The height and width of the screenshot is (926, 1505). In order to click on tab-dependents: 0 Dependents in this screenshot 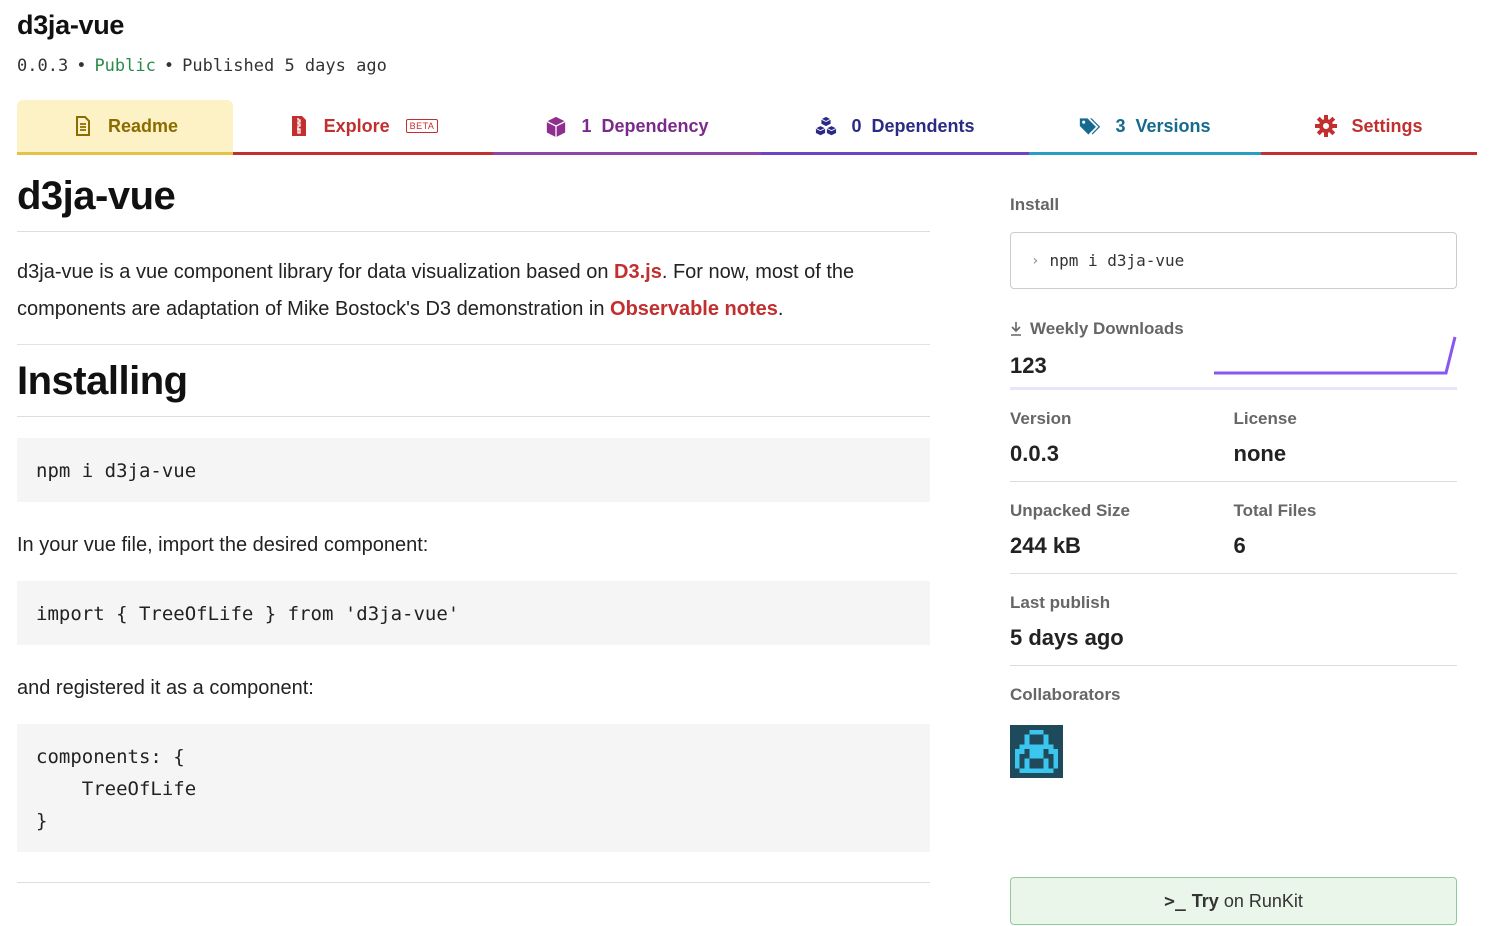, I will do `click(895, 127)`.